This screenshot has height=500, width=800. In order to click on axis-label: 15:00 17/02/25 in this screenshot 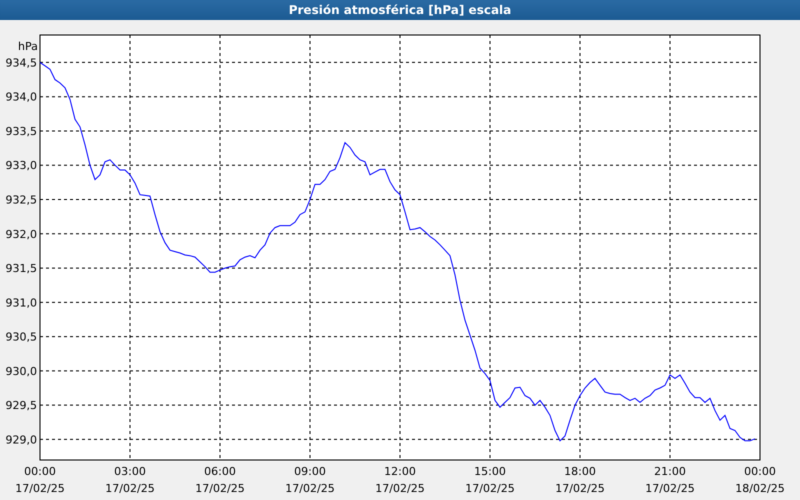, I will do `click(490, 480)`.